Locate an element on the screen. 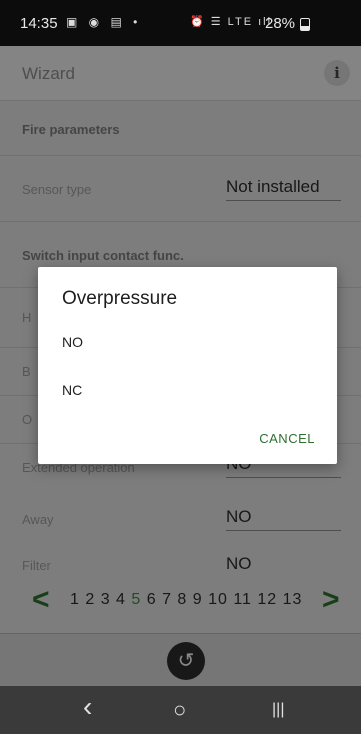  back-icon: ‹ is located at coordinates (87, 707).